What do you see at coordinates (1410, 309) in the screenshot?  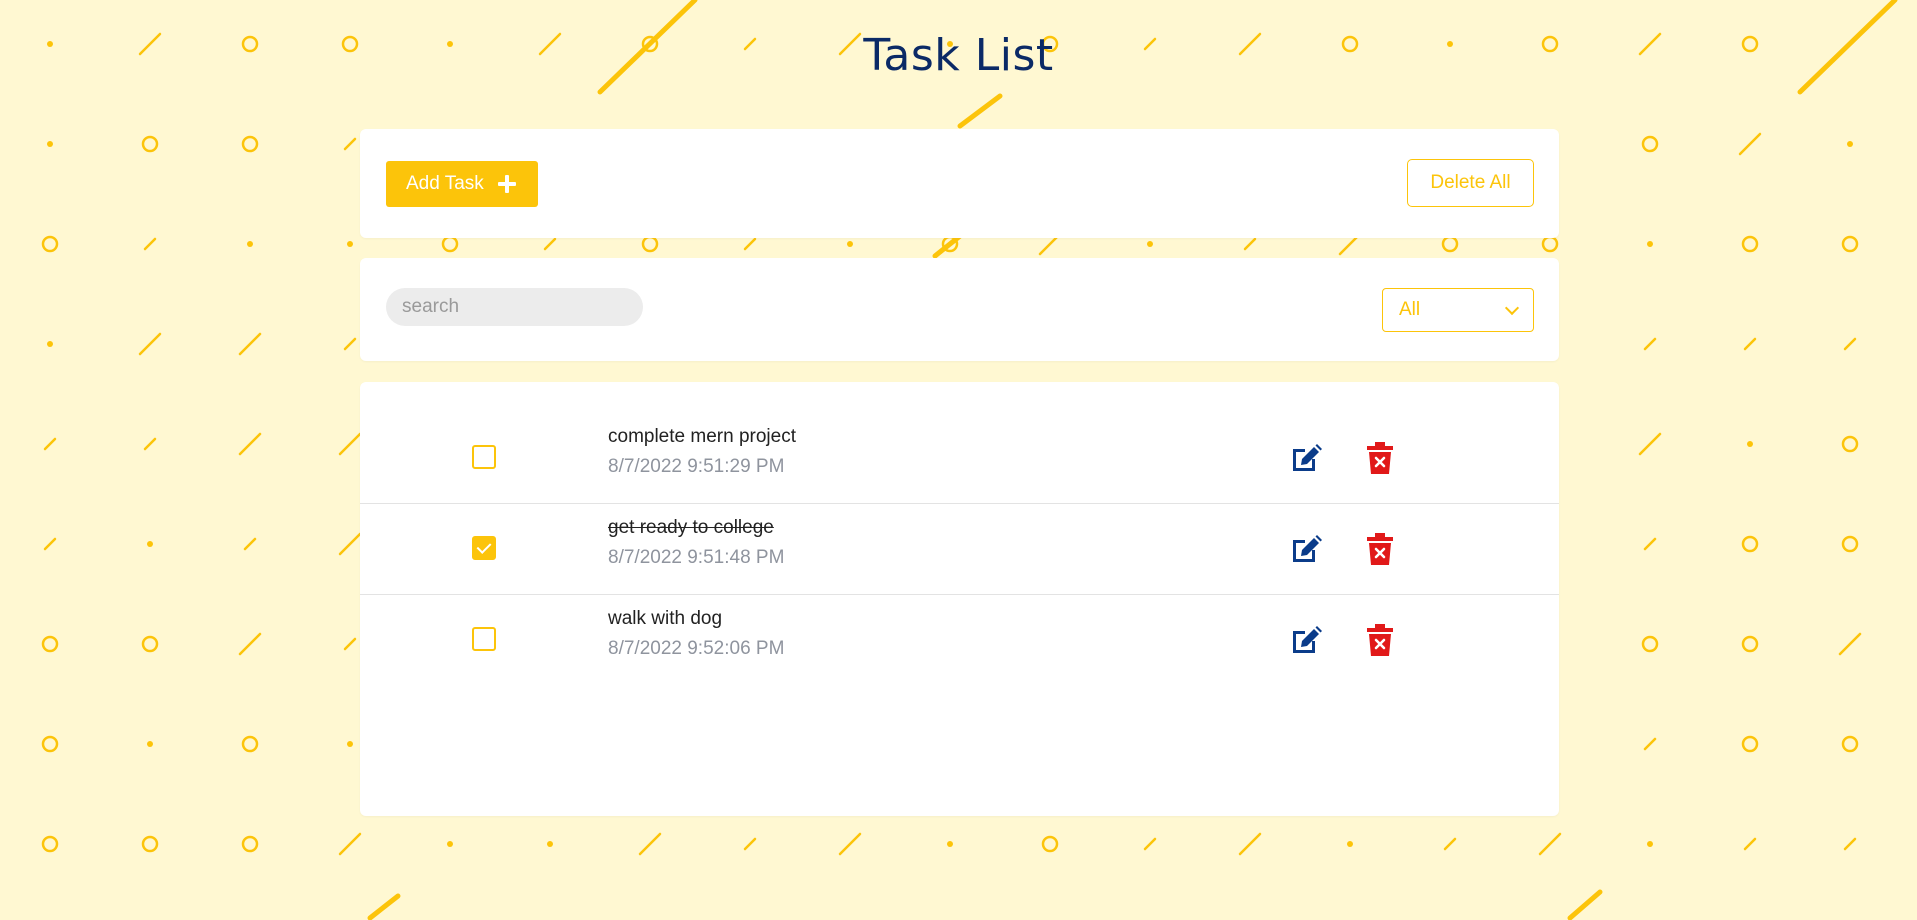 I see `status-filter-value: All` at bounding box center [1410, 309].